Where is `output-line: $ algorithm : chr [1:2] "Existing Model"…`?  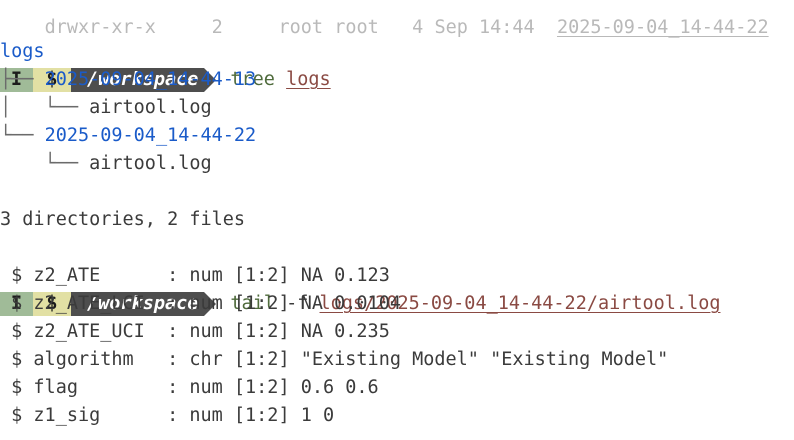
output-line: $ algorithm : chr [1:2] "Existing Model"… is located at coordinates (334, 359).